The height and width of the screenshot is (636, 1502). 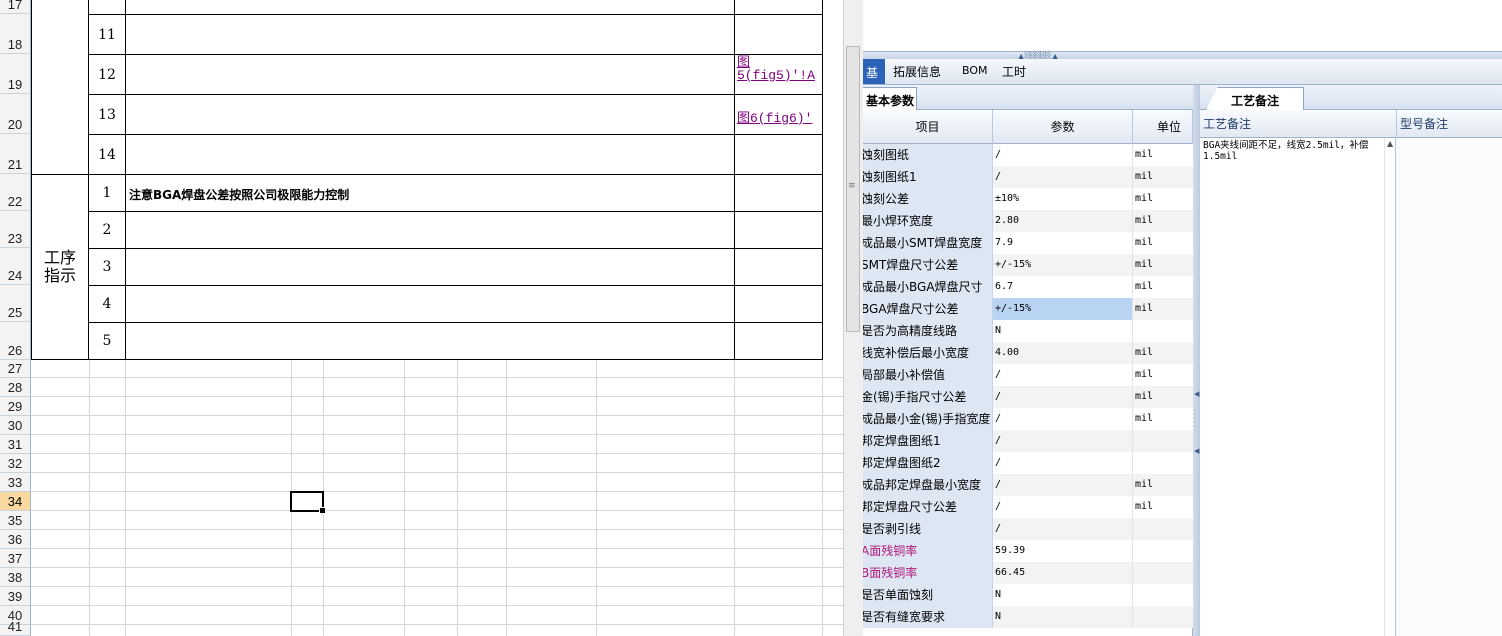 I want to click on param-row: 蚀刻图纸 / mil, so click(x=1028, y=155).